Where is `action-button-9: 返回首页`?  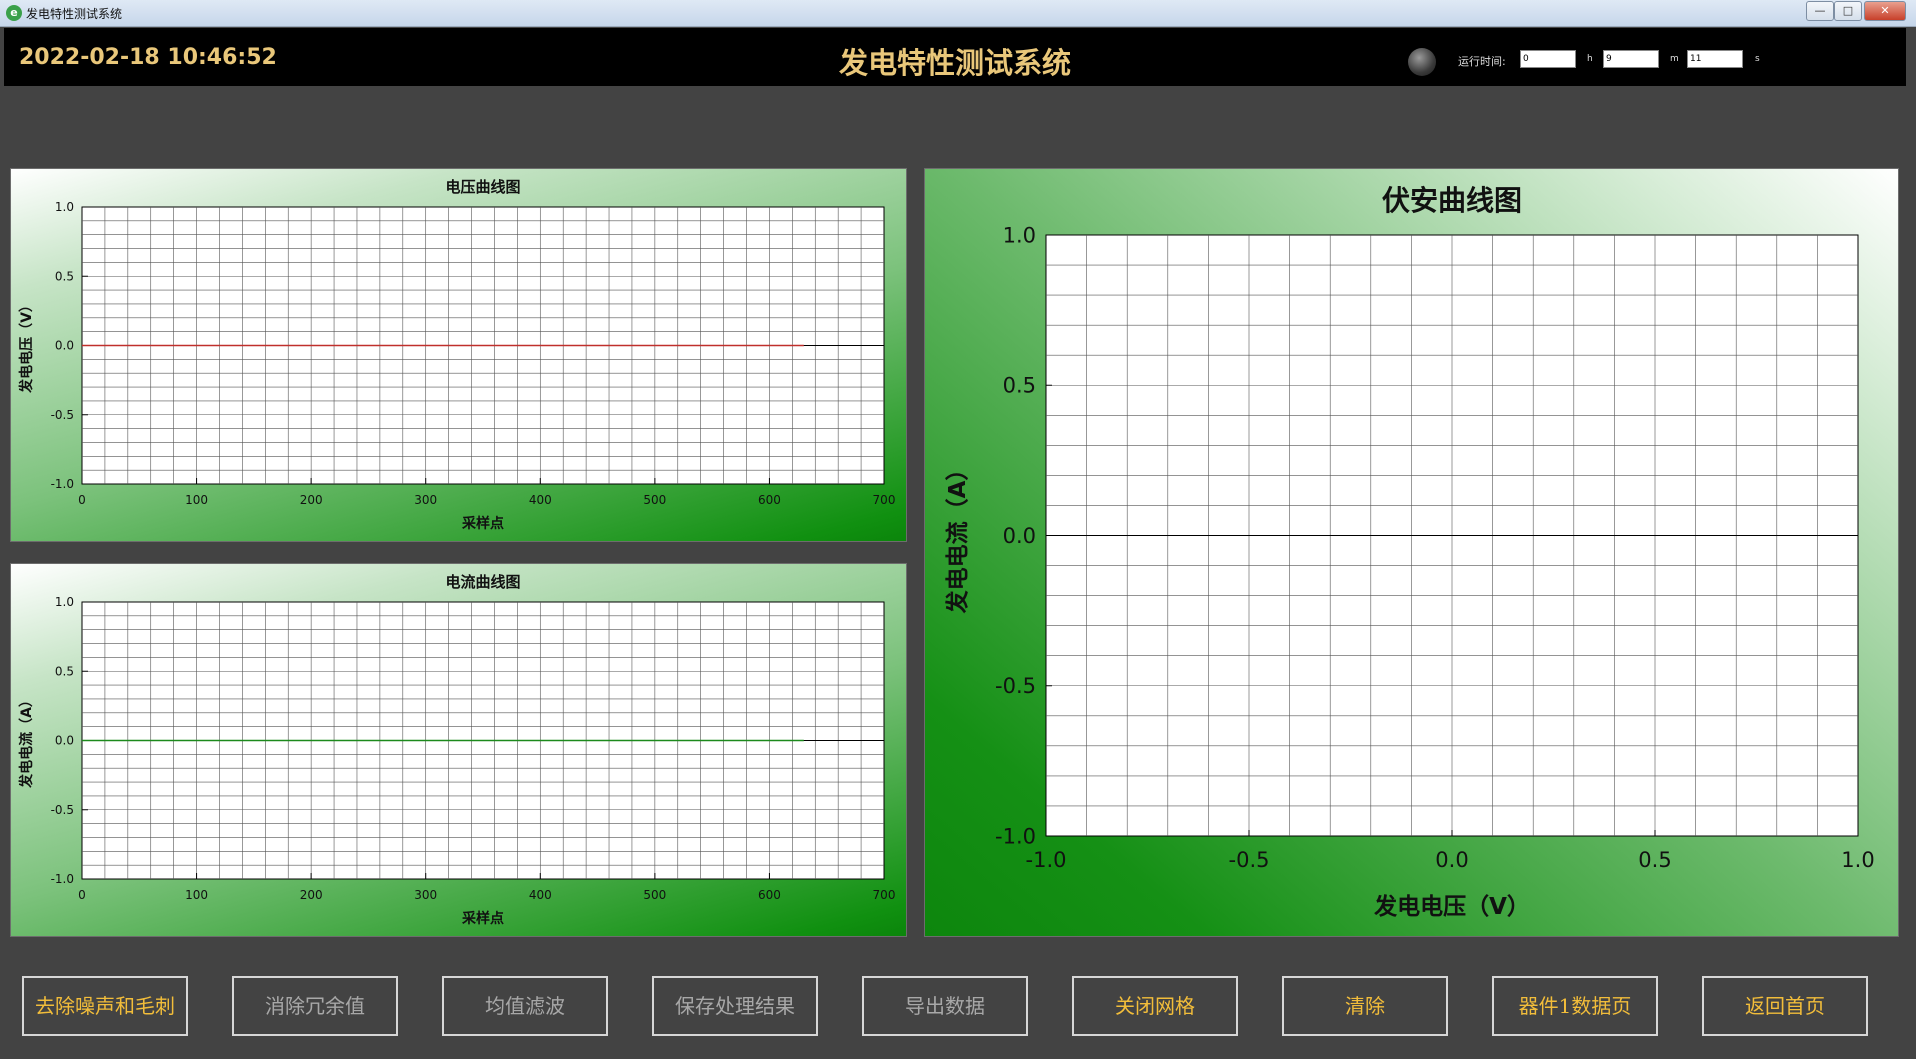 action-button-9: 返回首页 is located at coordinates (1785, 1006).